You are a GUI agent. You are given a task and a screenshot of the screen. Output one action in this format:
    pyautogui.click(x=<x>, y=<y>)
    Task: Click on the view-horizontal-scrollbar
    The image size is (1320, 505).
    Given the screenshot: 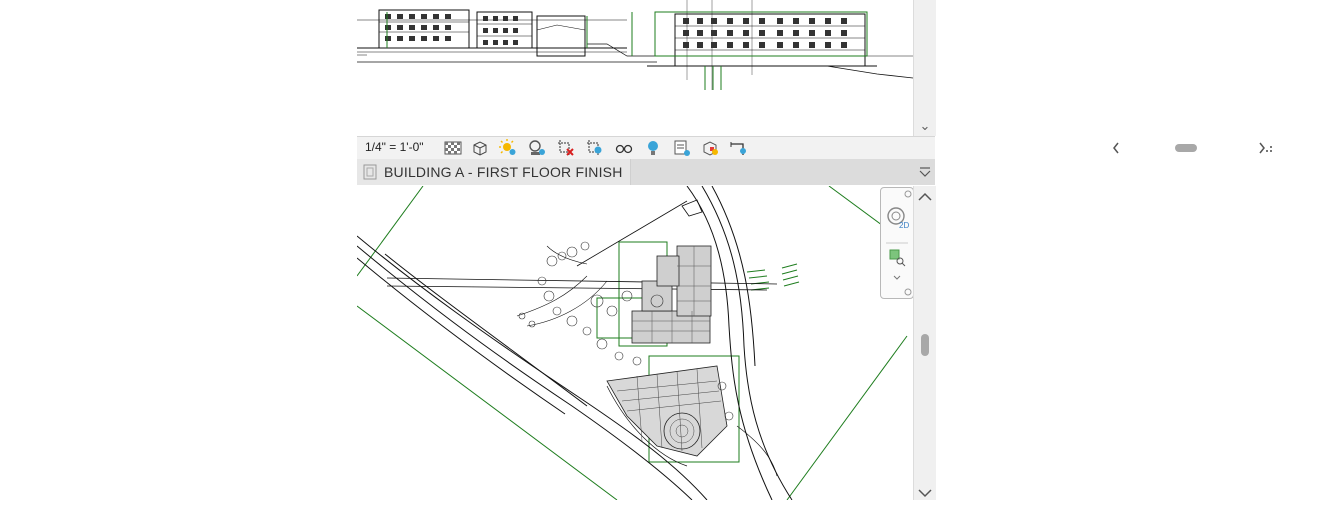 What is the action you would take?
    pyautogui.click(x=1191, y=148)
    